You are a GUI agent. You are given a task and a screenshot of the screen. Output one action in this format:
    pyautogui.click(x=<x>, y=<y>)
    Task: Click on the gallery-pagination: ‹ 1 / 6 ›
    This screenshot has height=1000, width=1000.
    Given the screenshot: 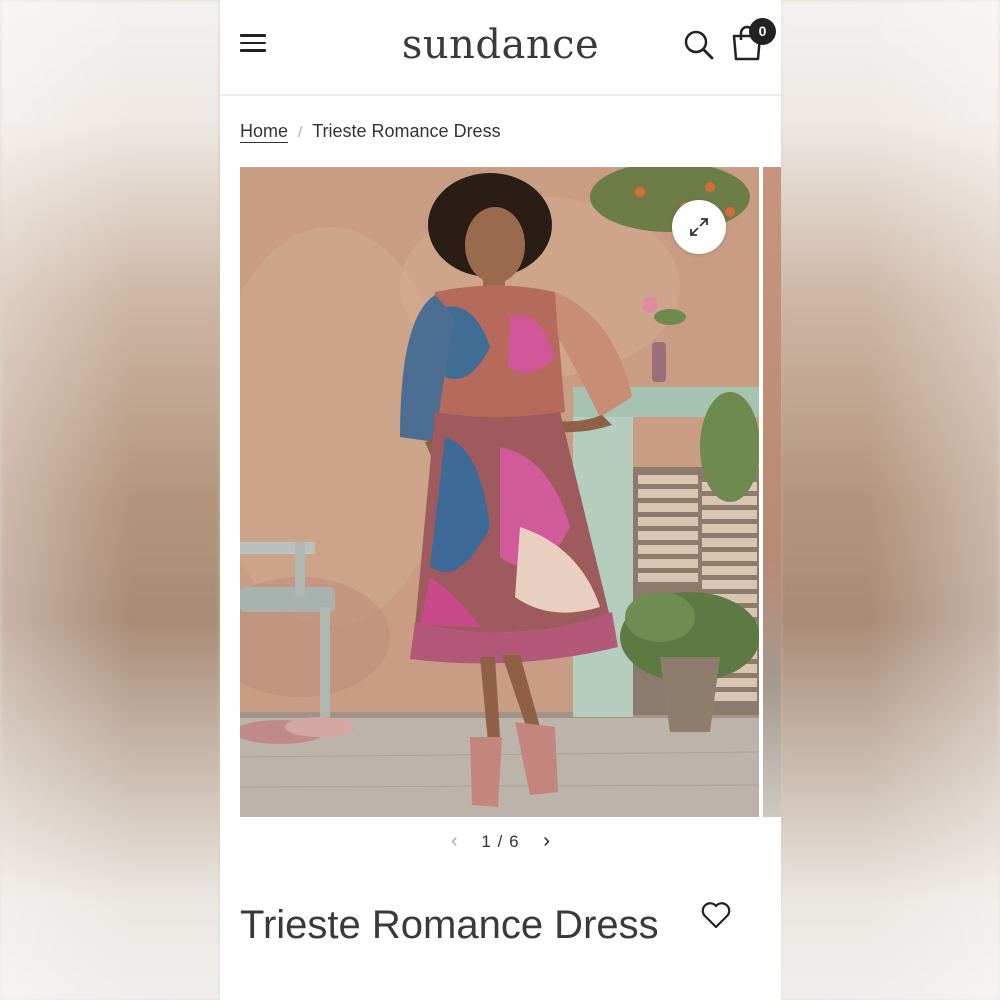 What is the action you would take?
    pyautogui.click(x=500, y=841)
    